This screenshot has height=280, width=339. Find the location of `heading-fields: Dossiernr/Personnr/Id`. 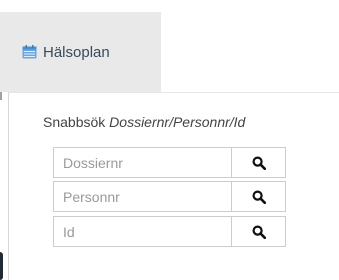

heading-fields: Dossiernr/Personnr/Id is located at coordinates (177, 122).